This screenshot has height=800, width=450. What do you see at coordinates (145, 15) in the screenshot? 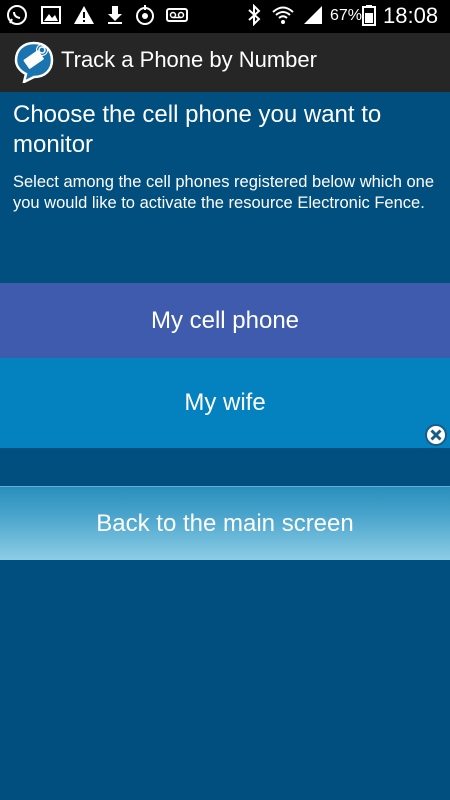
I see `sync-icon` at bounding box center [145, 15].